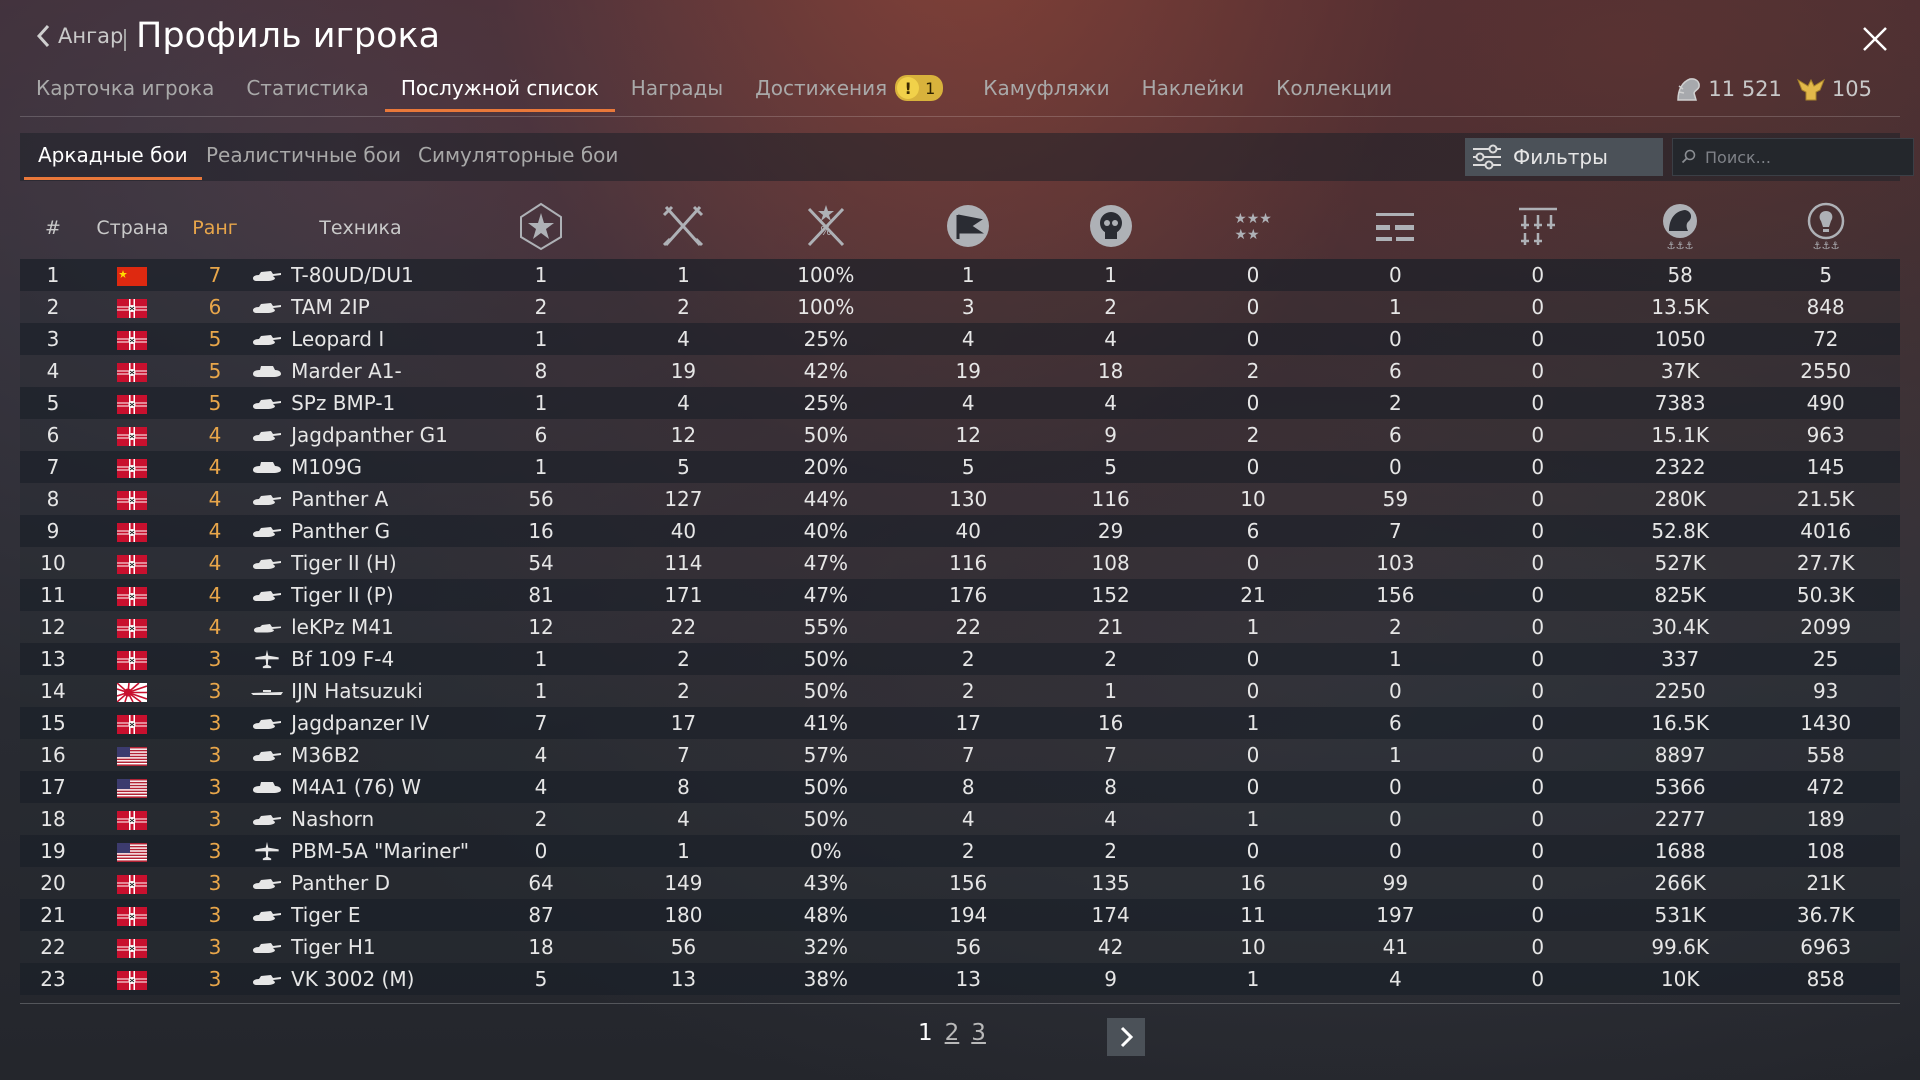 This screenshot has height=1080, width=1920. I want to click on table-row: 5 5 SPz BMP-1 1 4 25% 4 4 0 2 0 7383 490, so click(960, 403).